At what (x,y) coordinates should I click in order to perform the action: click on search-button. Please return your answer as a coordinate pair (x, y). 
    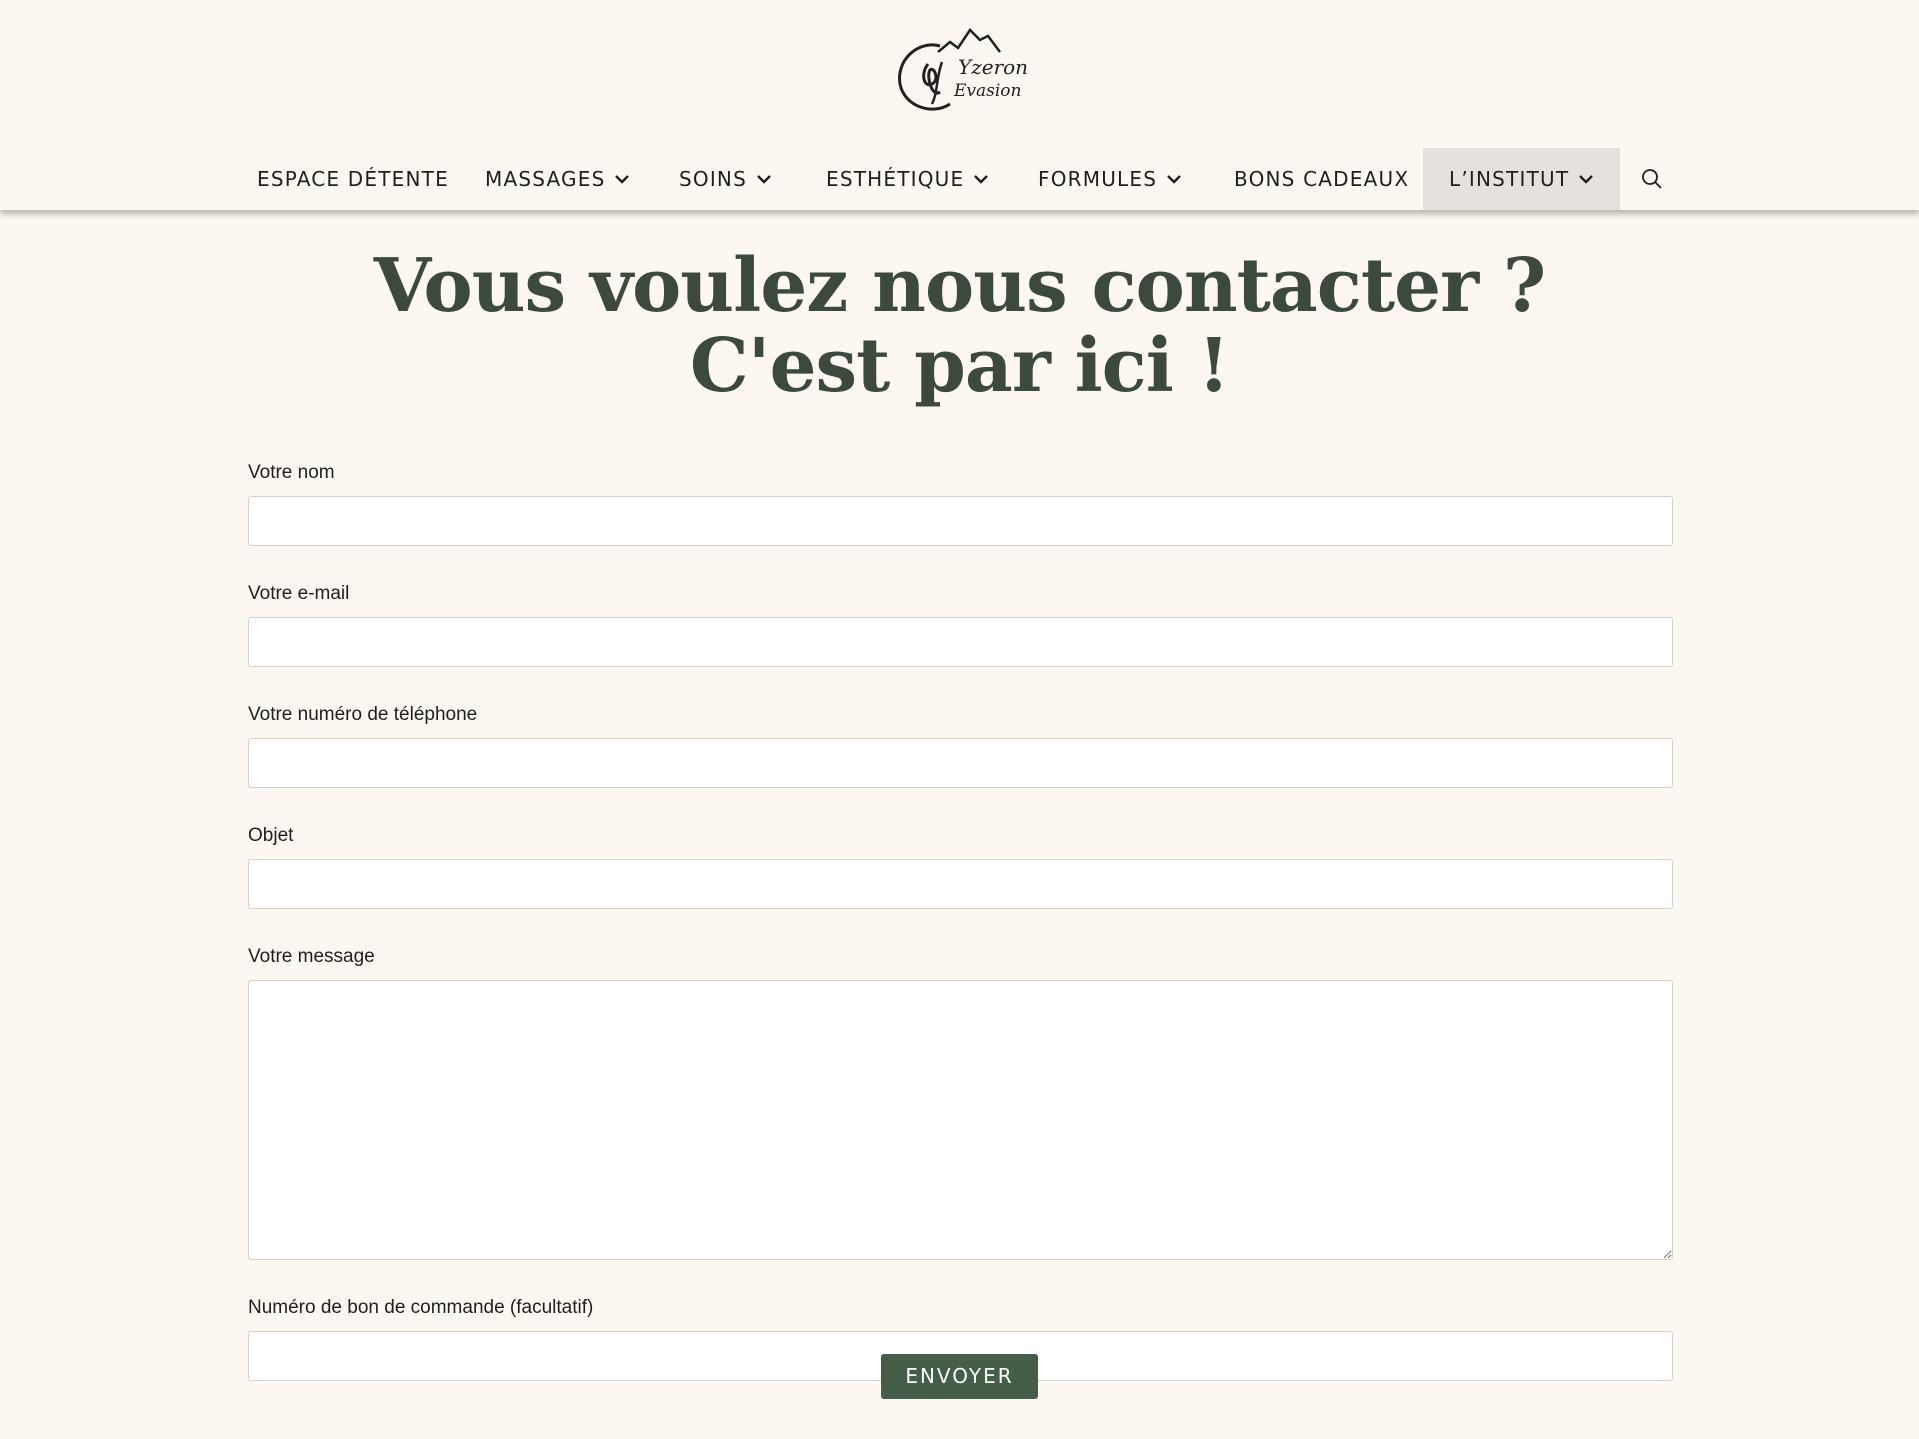
    Looking at the image, I should click on (1652, 179).